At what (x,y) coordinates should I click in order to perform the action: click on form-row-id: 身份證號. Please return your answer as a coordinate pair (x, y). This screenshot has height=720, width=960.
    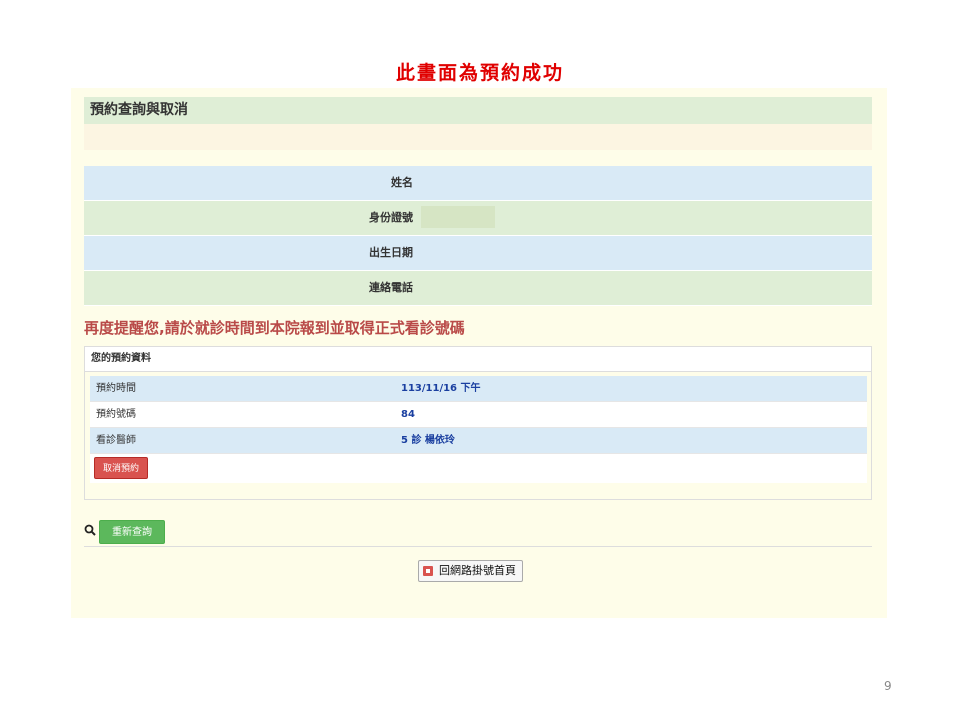
    Looking at the image, I should click on (478, 218).